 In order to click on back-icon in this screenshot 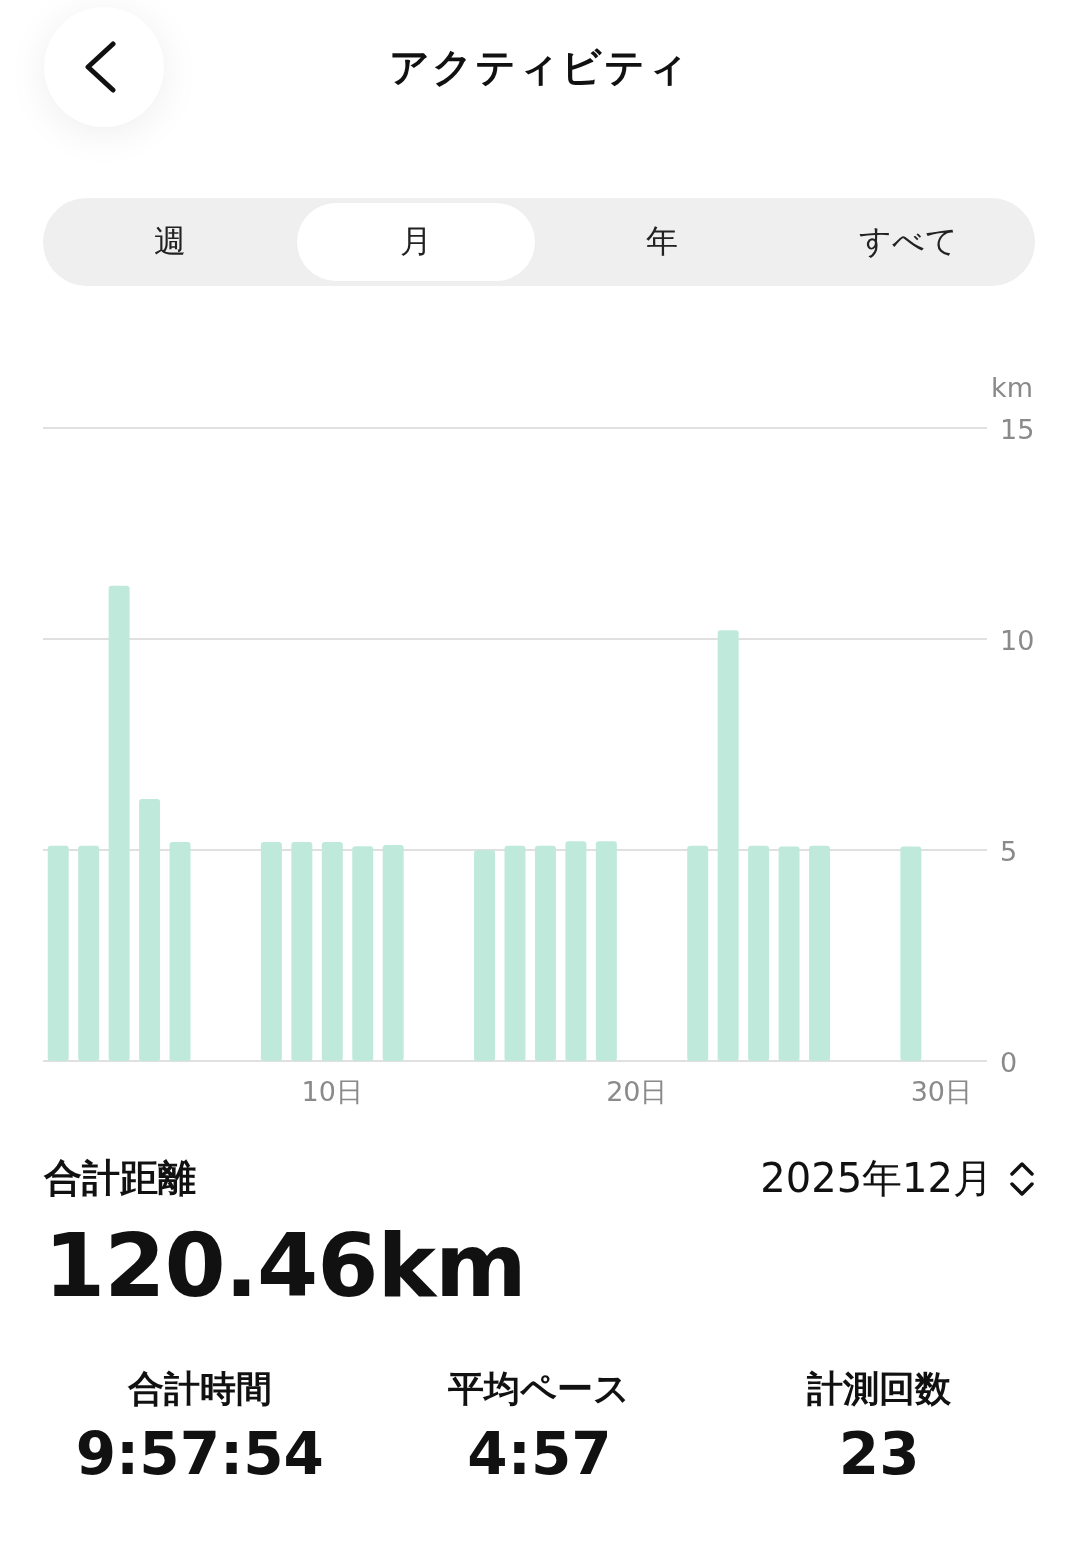, I will do `click(100, 67)`.